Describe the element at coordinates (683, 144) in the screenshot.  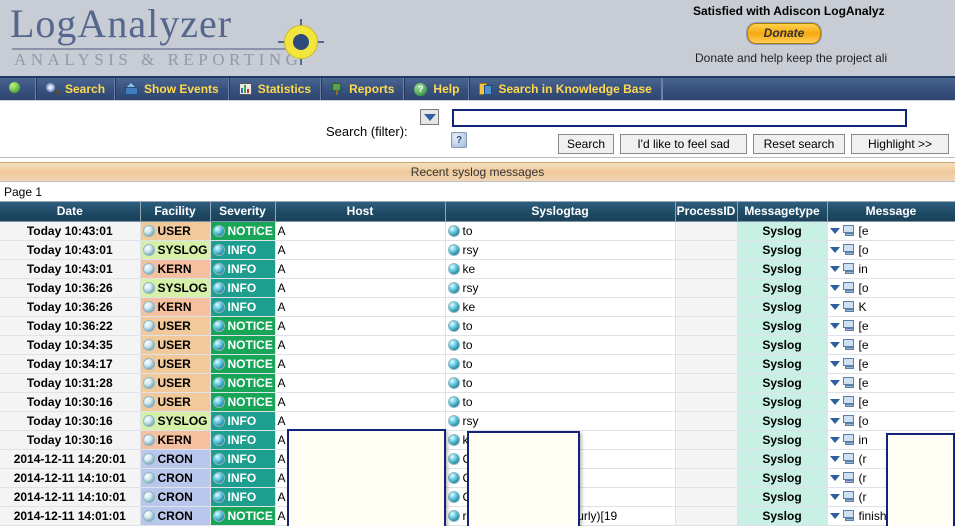
I see `feel-sad-button: I'd like to feel sad` at that location.